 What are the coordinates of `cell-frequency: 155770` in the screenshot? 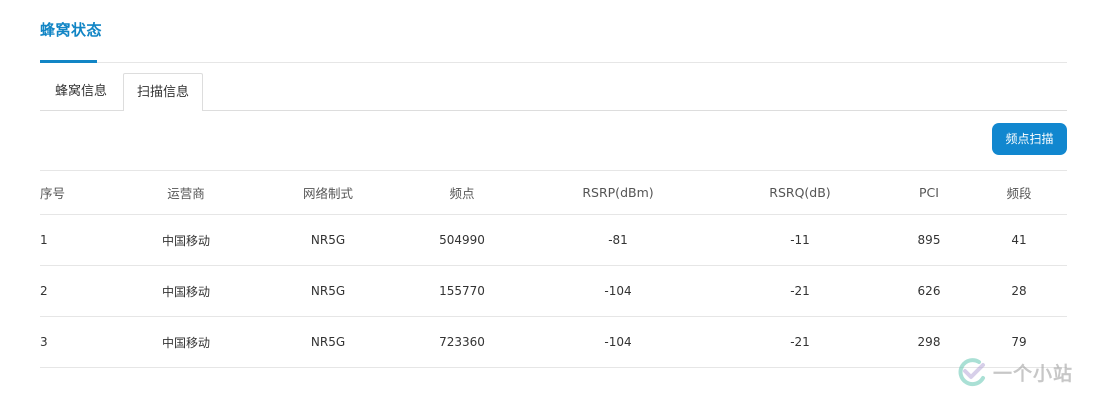 It's located at (462, 291).